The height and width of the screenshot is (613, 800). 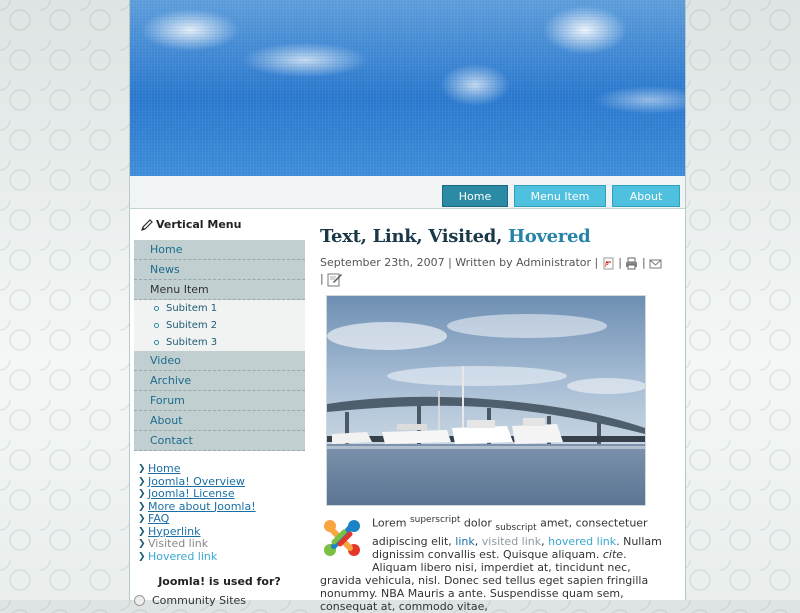 I want to click on poll-title: Joomla! is used for?, so click(x=219, y=581).